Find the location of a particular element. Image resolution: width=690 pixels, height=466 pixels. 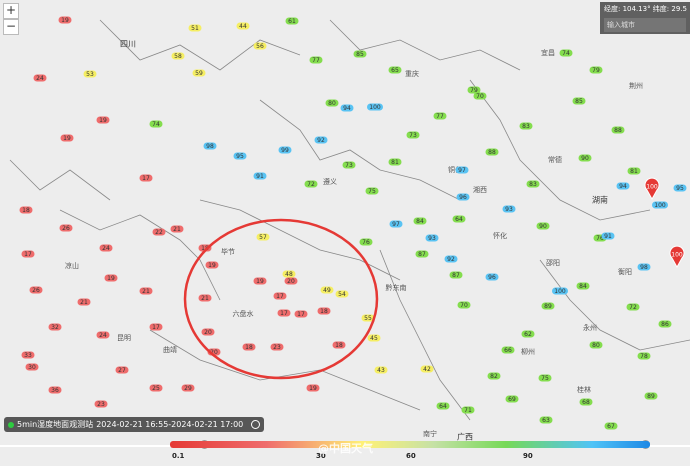

station-marker-red: 20 is located at coordinates (208, 332).